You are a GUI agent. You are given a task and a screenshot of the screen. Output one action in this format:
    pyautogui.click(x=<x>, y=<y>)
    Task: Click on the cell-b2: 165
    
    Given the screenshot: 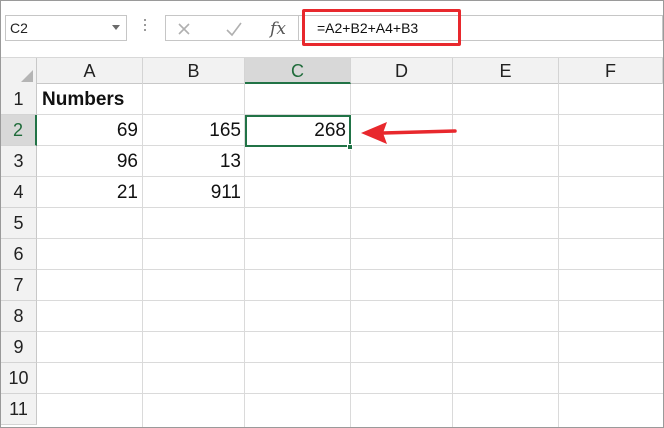 What is the action you would take?
    pyautogui.click(x=192, y=130)
    